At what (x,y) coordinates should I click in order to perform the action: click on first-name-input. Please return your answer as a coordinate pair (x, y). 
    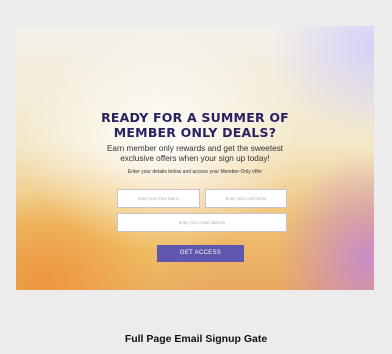
    Looking at the image, I should click on (158, 198).